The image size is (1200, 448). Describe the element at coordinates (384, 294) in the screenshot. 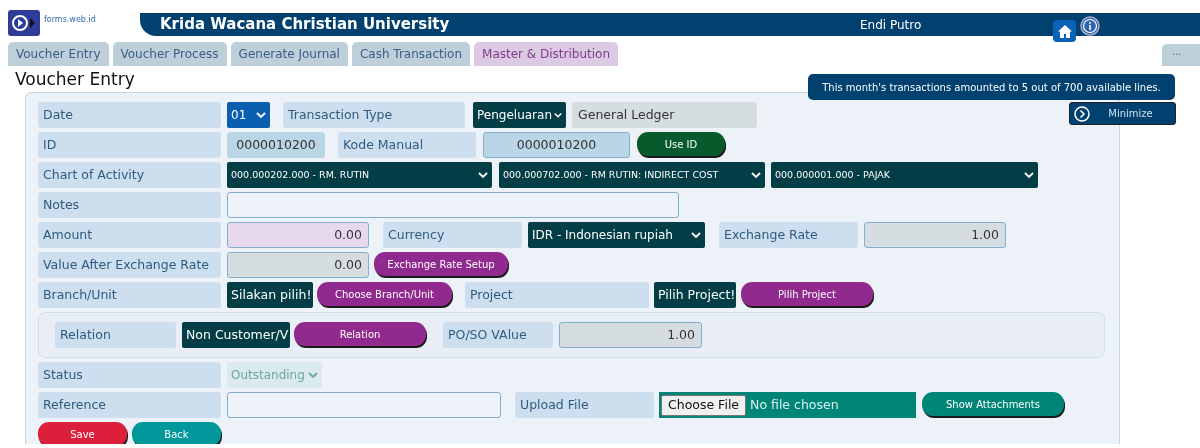

I see `action-button: Choose Branch/Unit` at that location.